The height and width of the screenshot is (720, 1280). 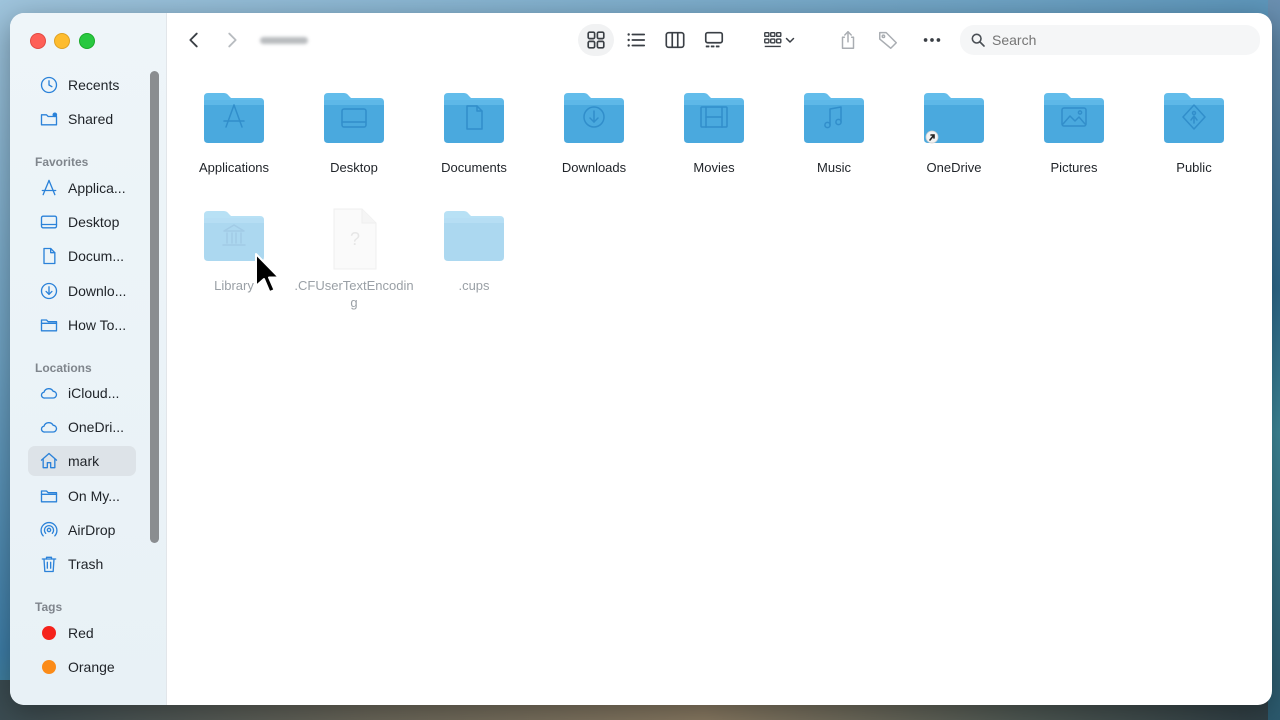 I want to click on tag-button, so click(x=888, y=40).